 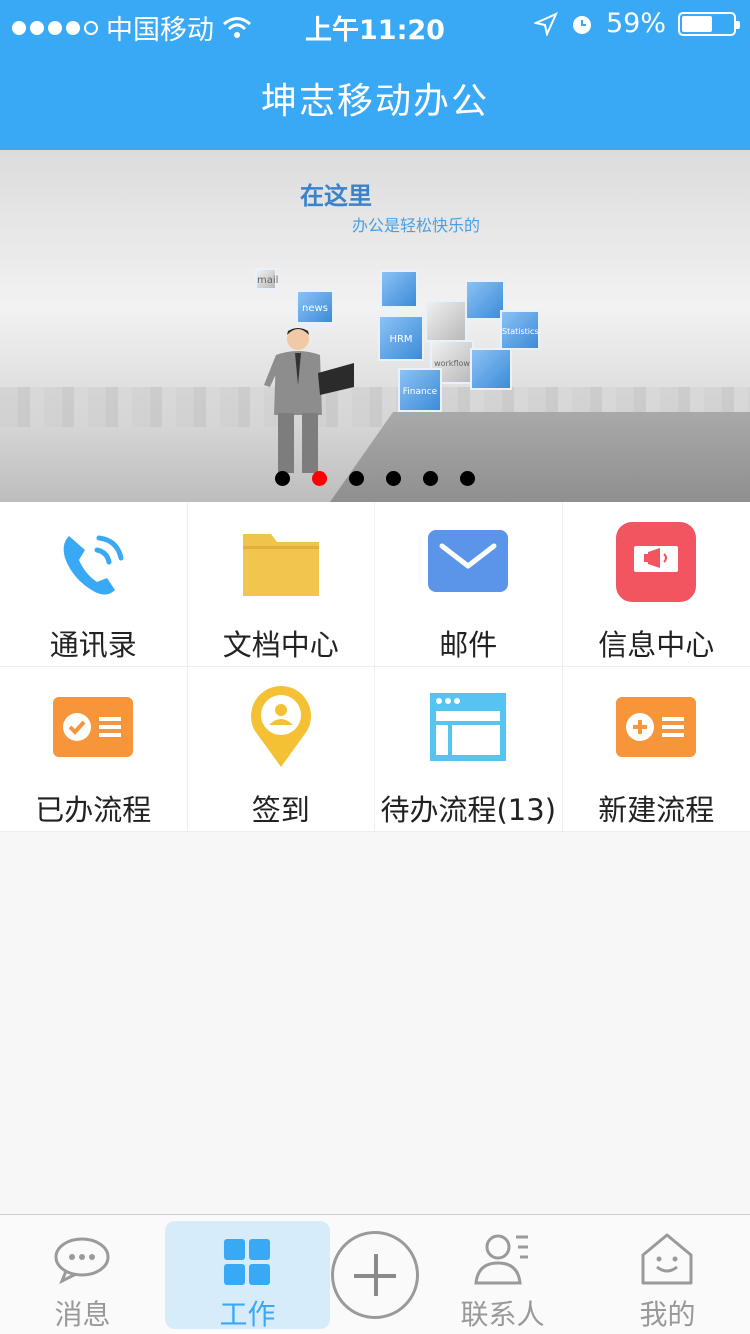 I want to click on alarm-icon, so click(x=581, y=24).